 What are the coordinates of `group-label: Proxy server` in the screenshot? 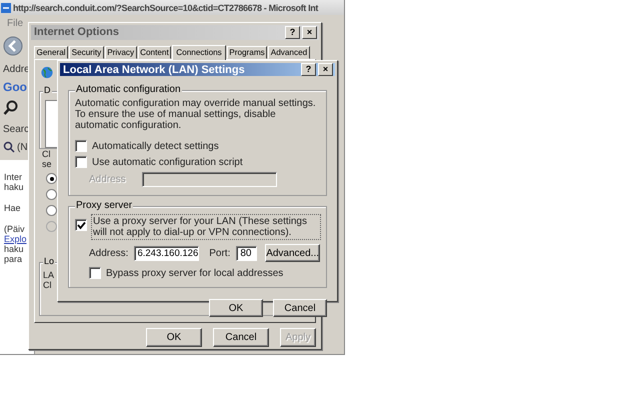 It's located at (104, 205).